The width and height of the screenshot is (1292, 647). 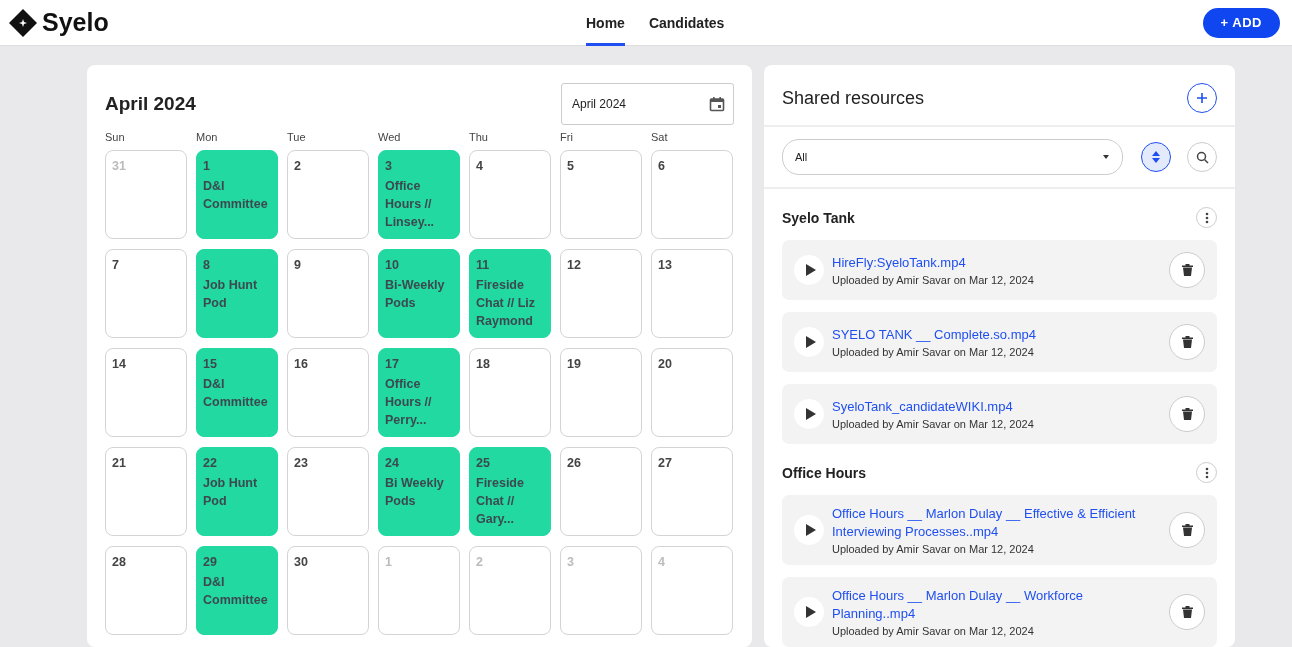 I want to click on day-cell: 27, so click(x=692, y=491).